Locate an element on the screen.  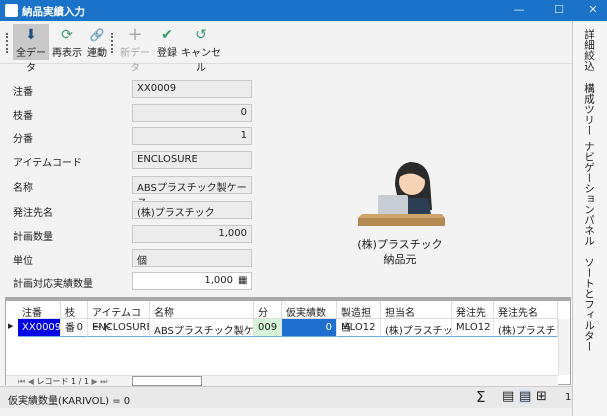
field-input: XX0009 is located at coordinates (192, 89).